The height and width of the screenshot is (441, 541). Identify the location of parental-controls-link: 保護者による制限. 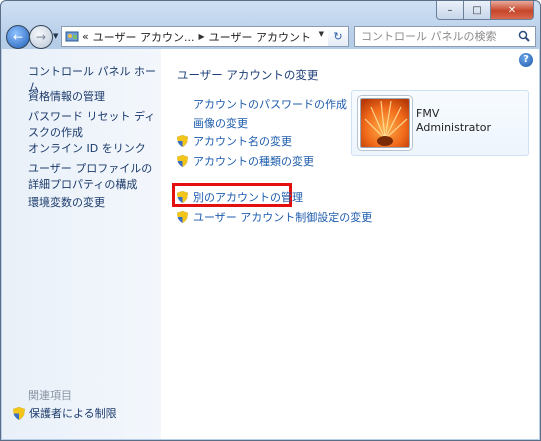
(65, 413).